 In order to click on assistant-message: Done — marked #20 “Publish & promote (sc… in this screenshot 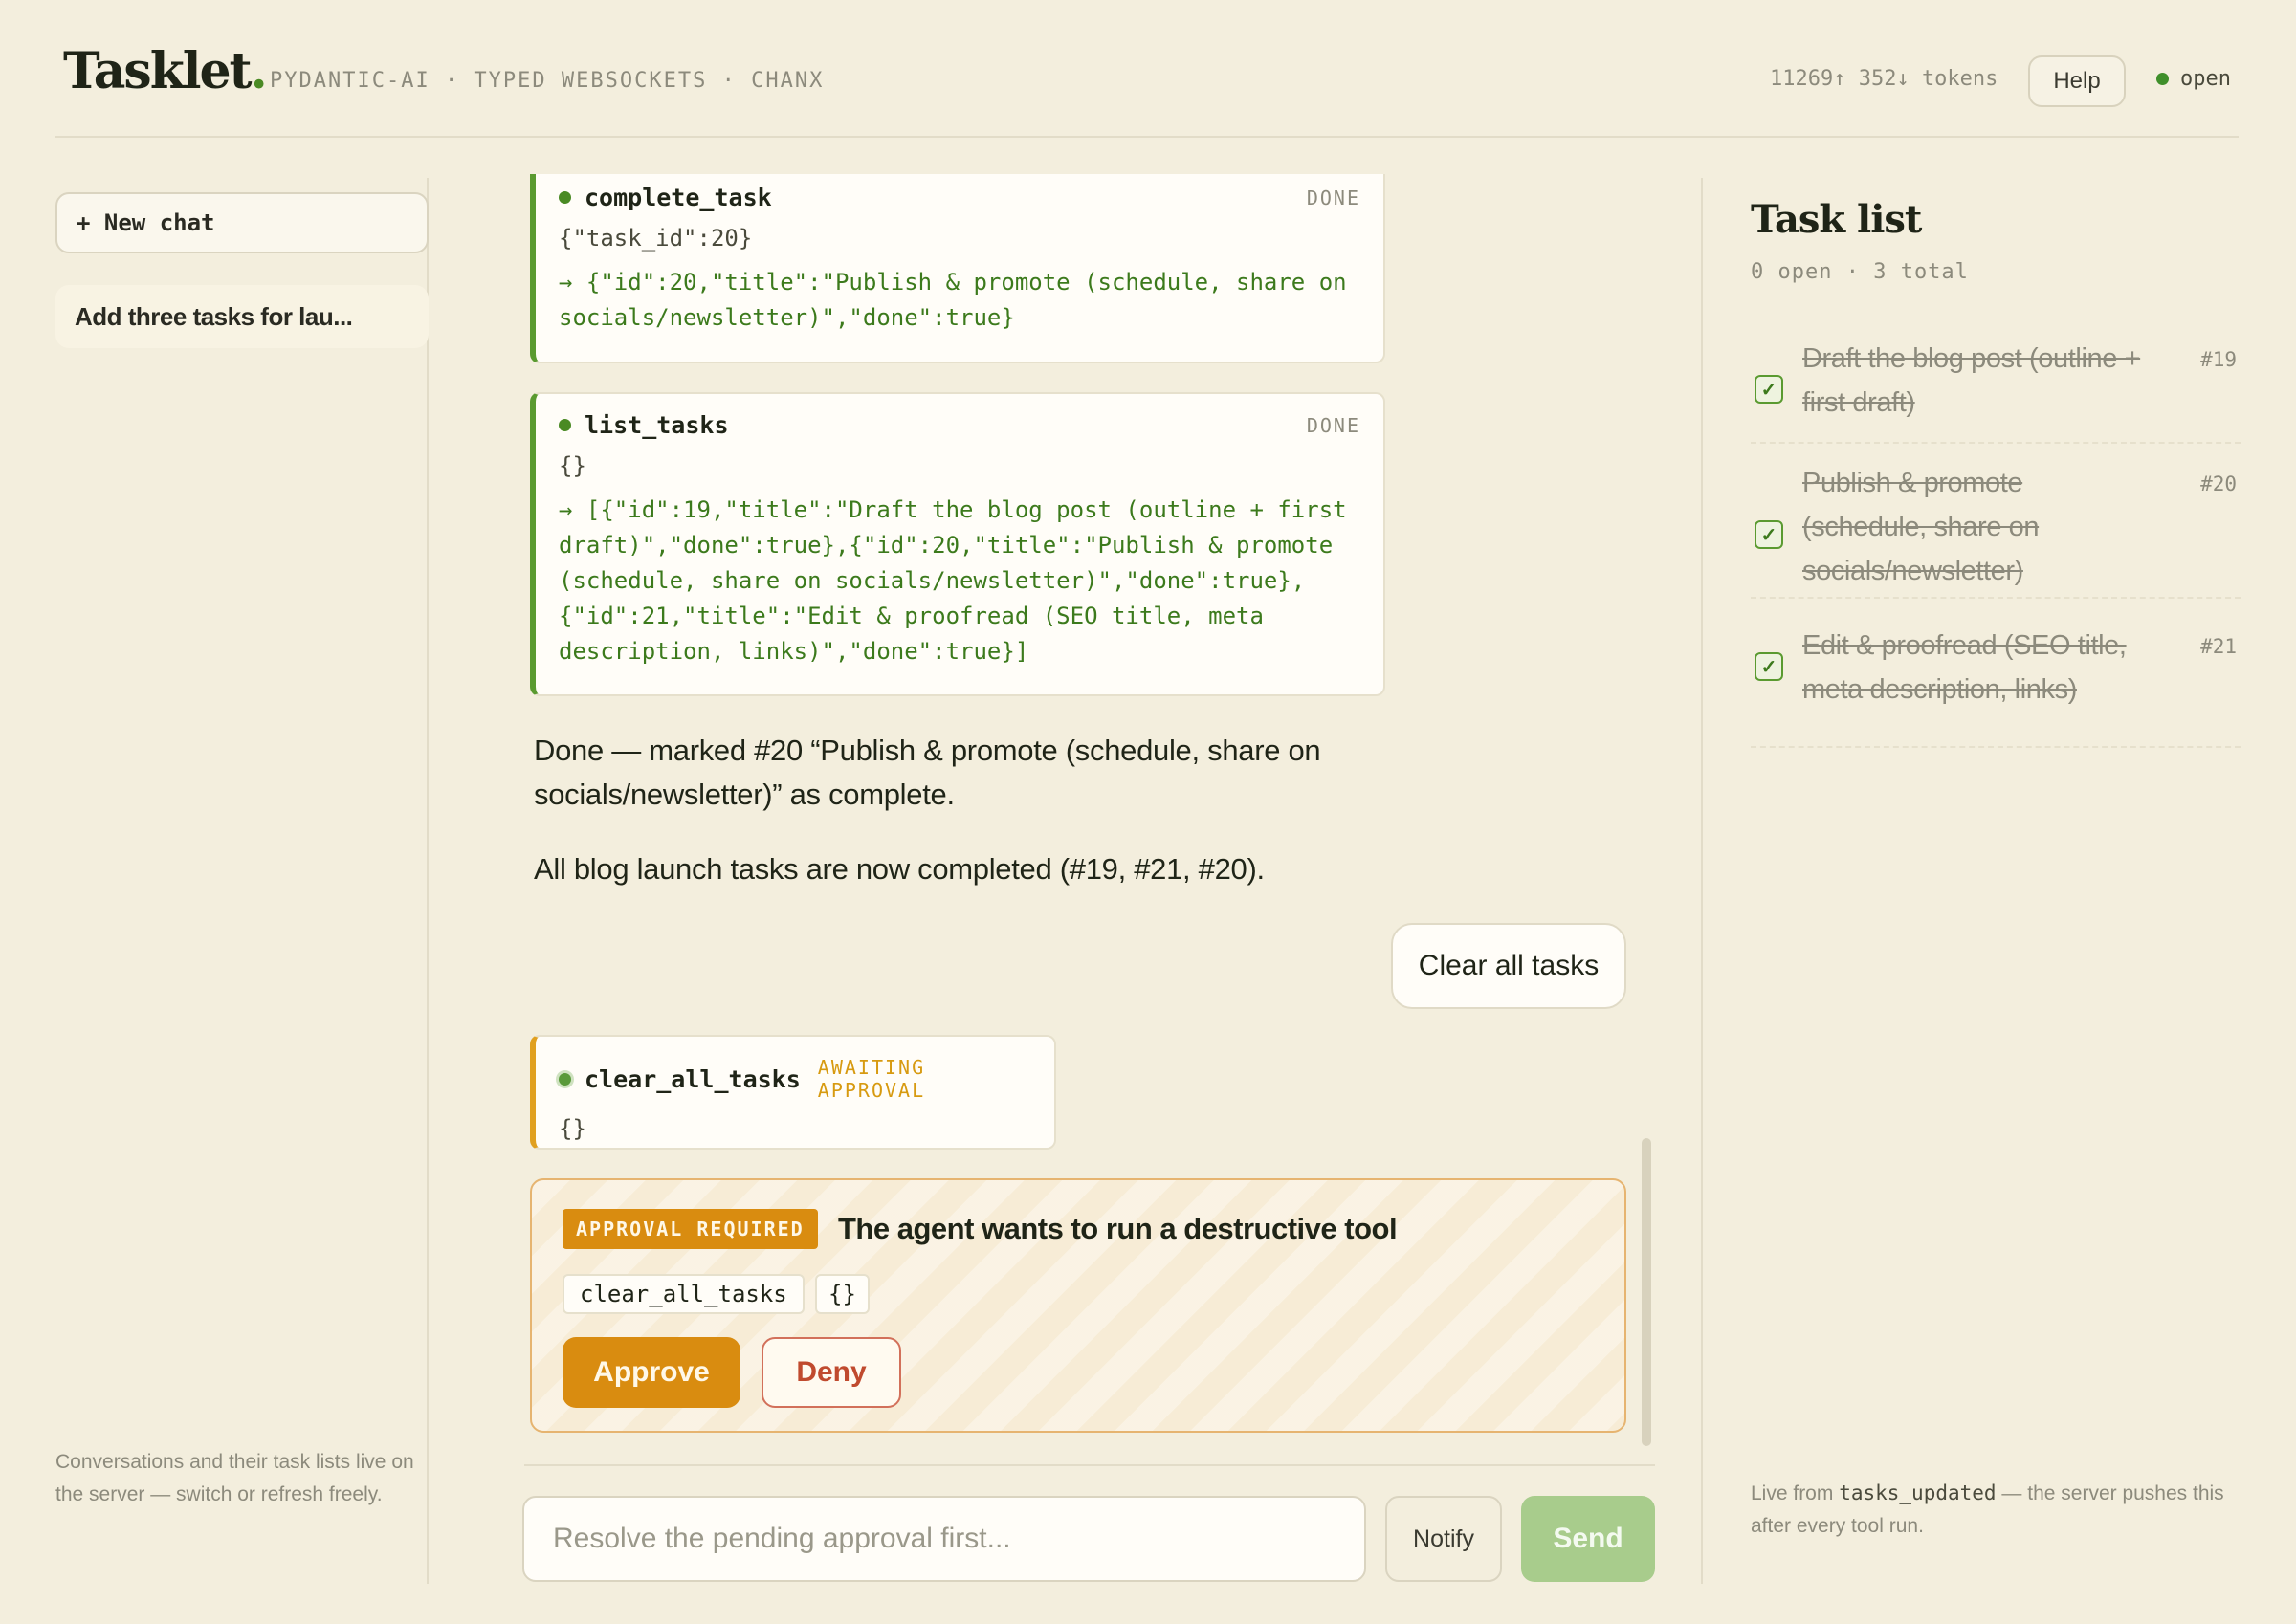, I will do `click(928, 773)`.